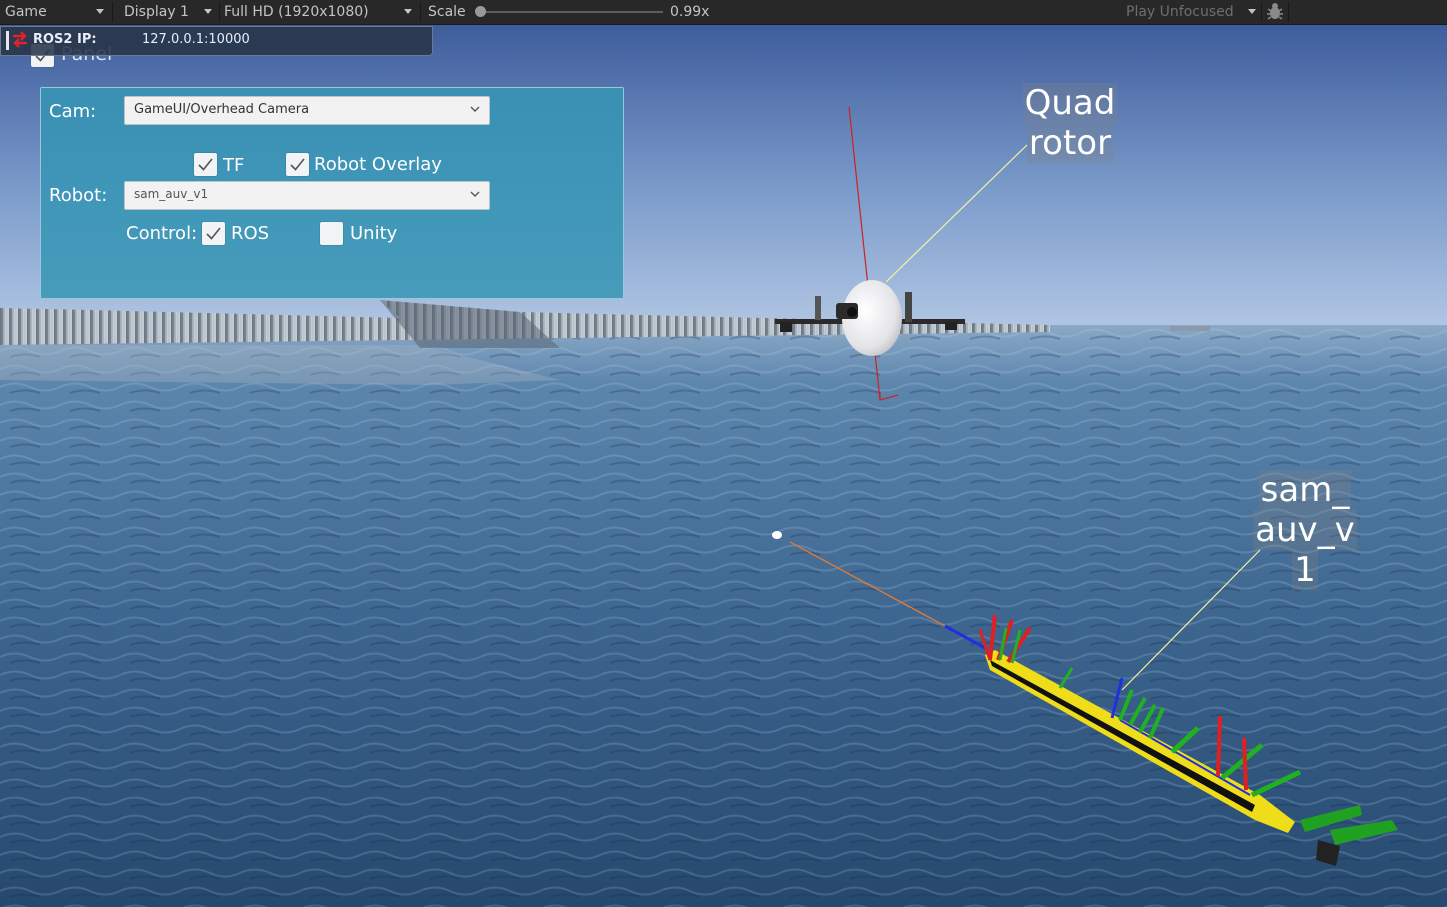 This screenshot has width=1447, height=907. I want to click on quadrotor-label-line1: Quad, so click(1070, 103).